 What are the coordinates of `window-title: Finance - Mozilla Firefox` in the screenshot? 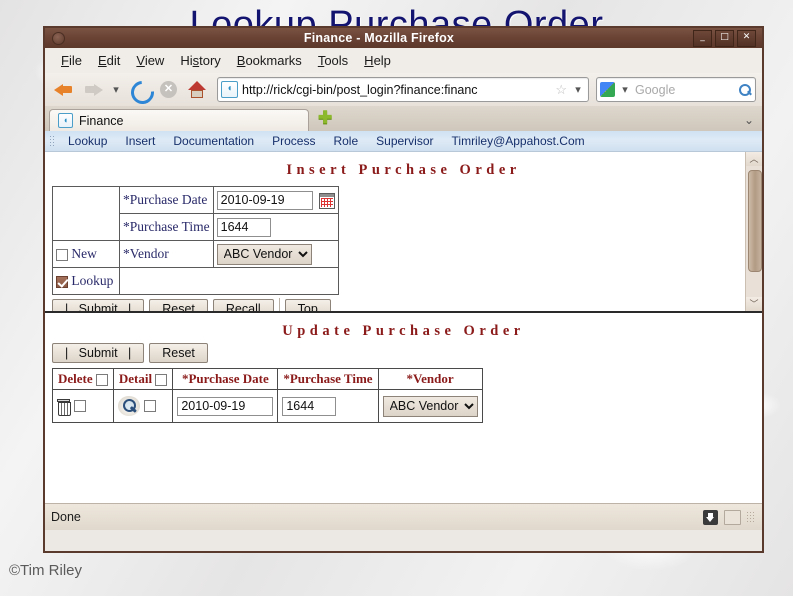 It's located at (379, 38).